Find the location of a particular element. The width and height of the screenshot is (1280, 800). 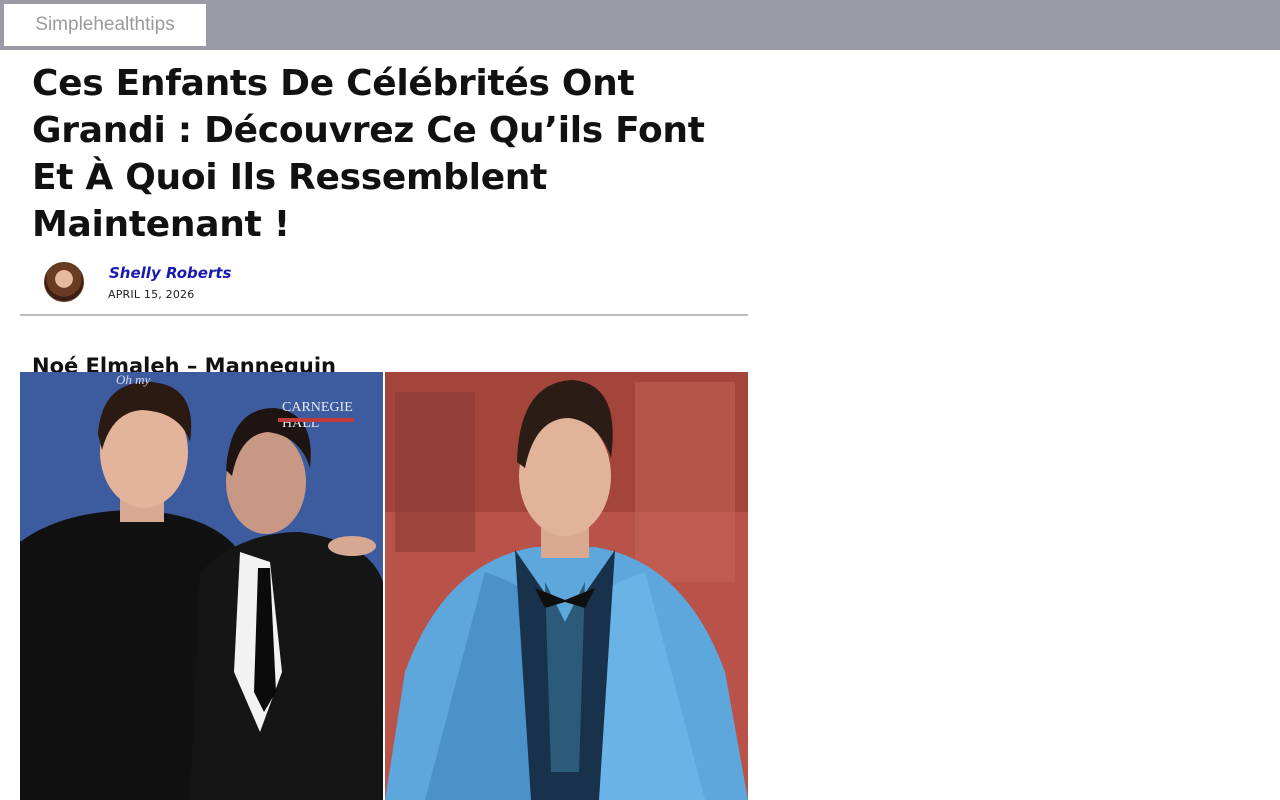

top-bar: Simplehealthtips is located at coordinates (640, 25).